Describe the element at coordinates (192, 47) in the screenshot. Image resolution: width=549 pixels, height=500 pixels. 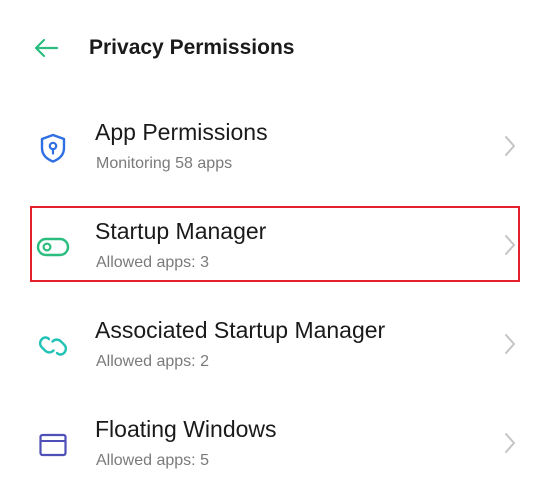
I see `page-title: Privacy Permissions` at that location.